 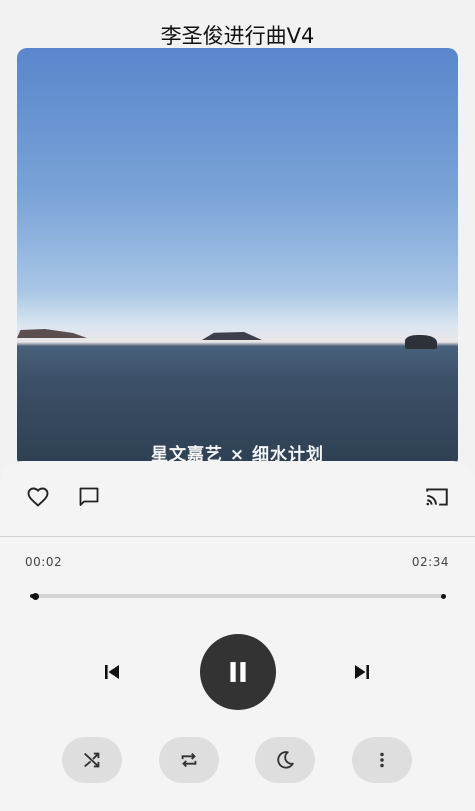 What do you see at coordinates (44, 562) in the screenshot?
I see `current-time: 00:02` at bounding box center [44, 562].